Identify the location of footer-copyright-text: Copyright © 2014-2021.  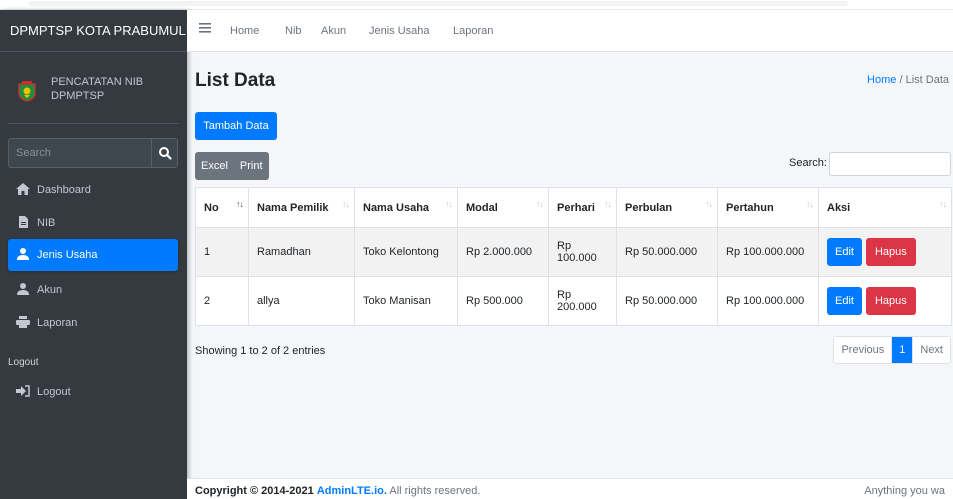
(254, 491).